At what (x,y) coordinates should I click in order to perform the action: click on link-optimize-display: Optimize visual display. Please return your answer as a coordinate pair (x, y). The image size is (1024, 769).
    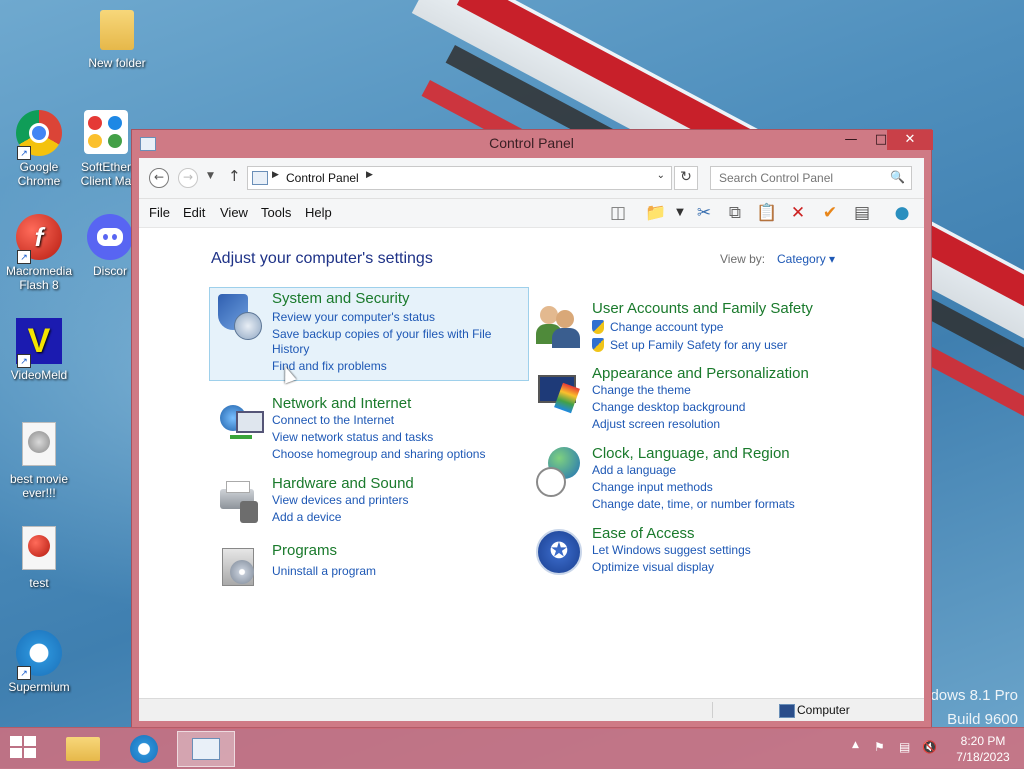
    Looking at the image, I should click on (653, 567).